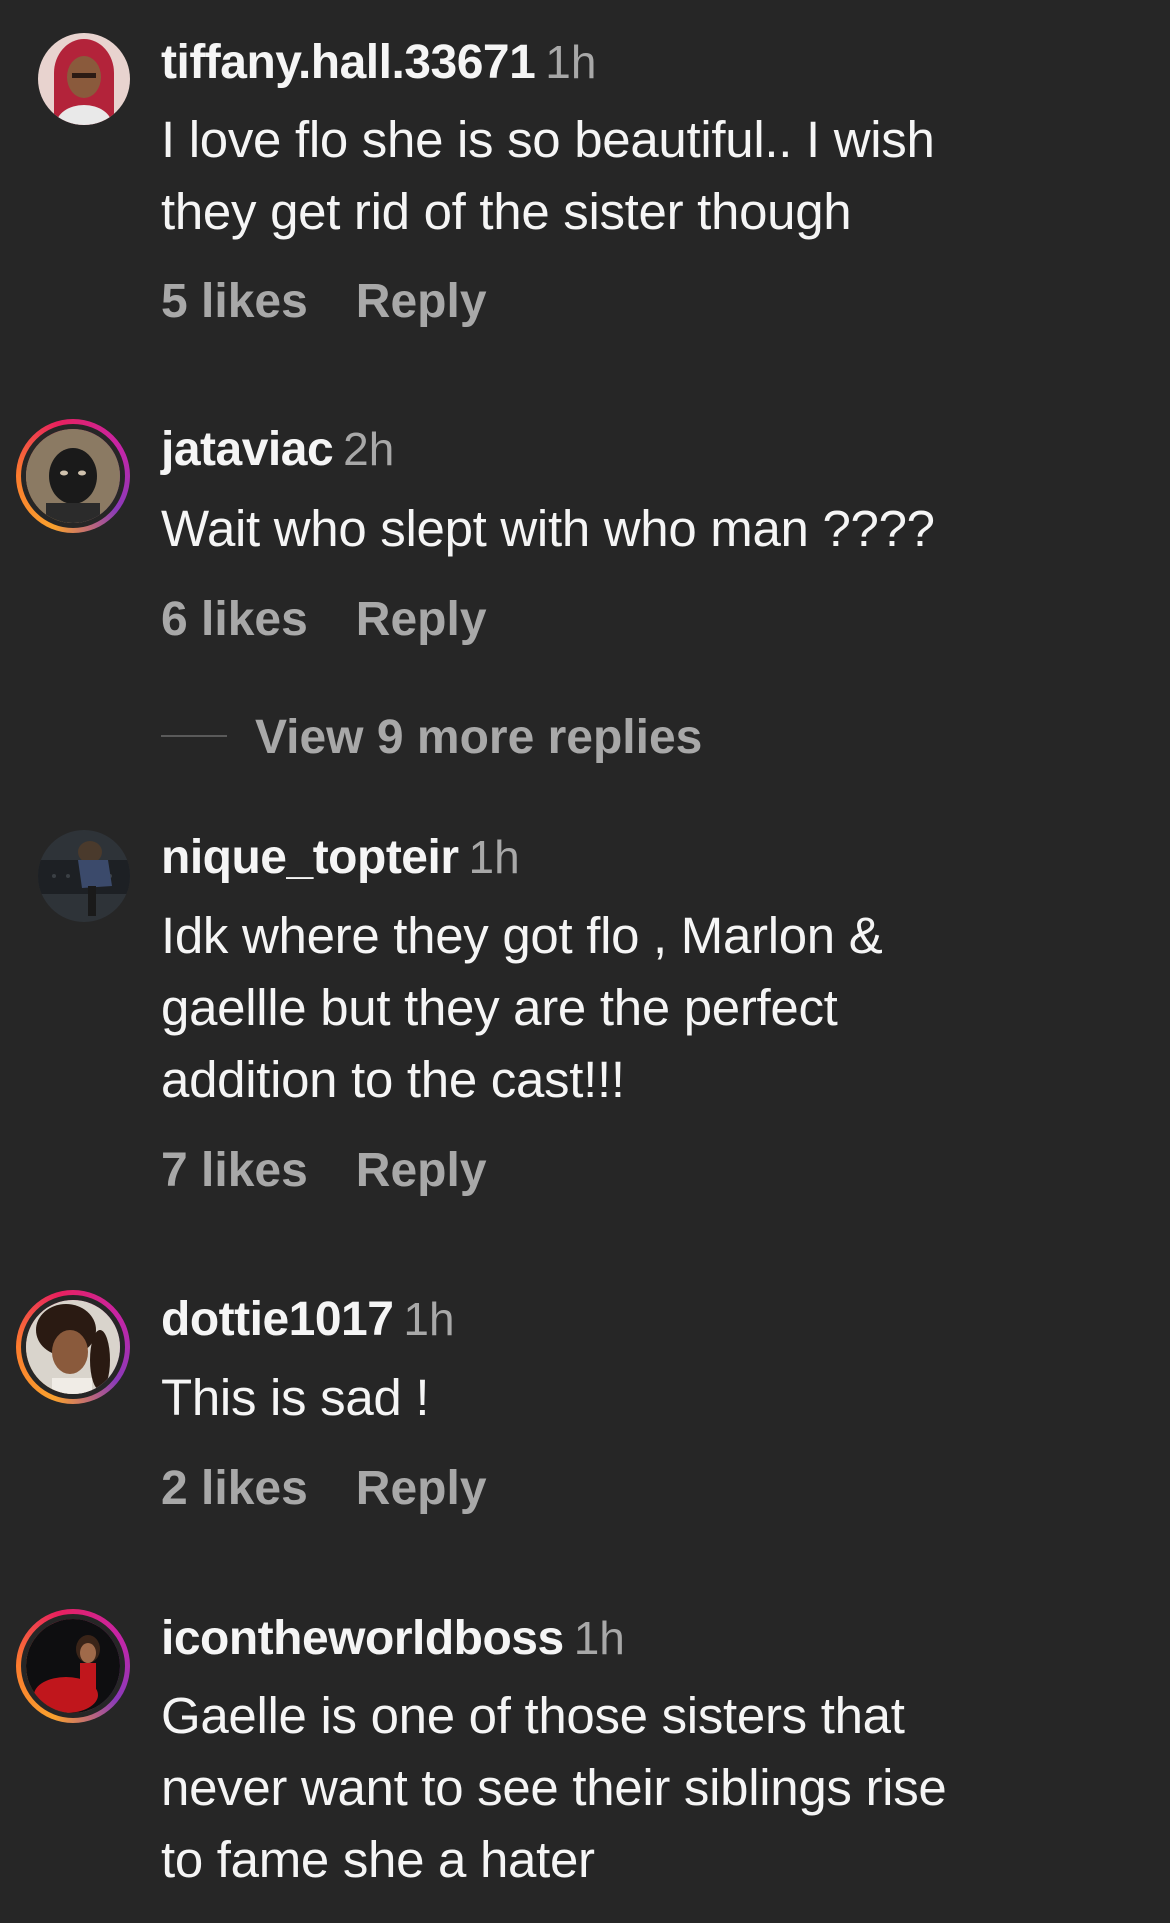  I want to click on comment-text: Wait who slept with who man ????, so click(548, 528).